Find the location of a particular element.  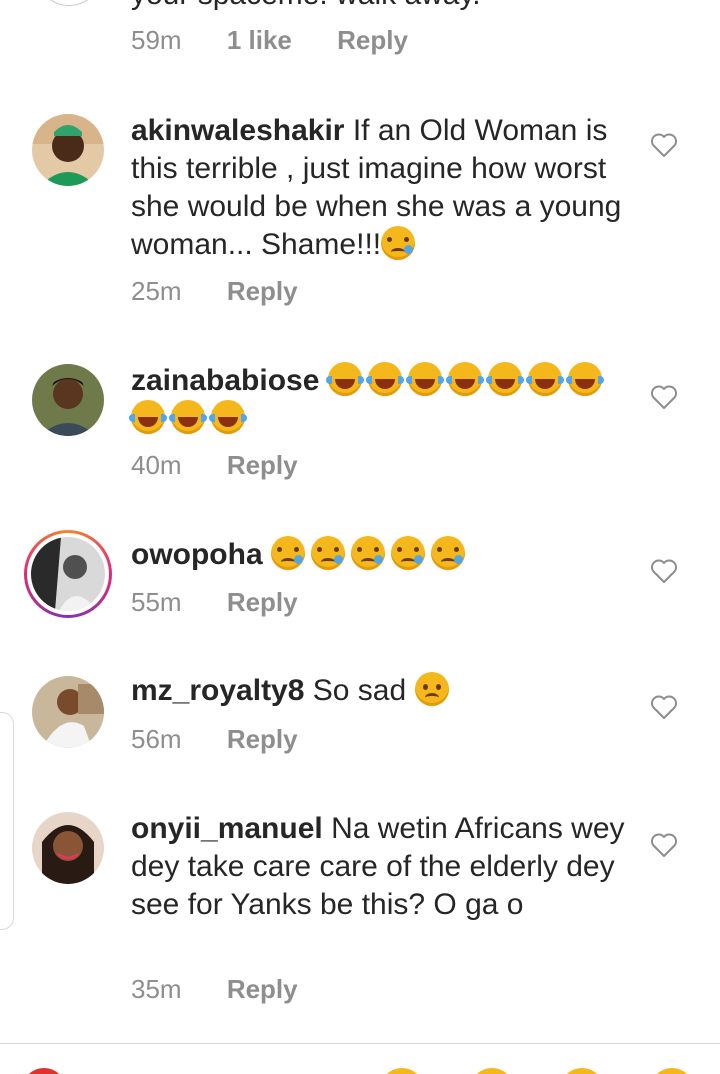

comment-meta: 40m Reply is located at coordinates (214, 465).